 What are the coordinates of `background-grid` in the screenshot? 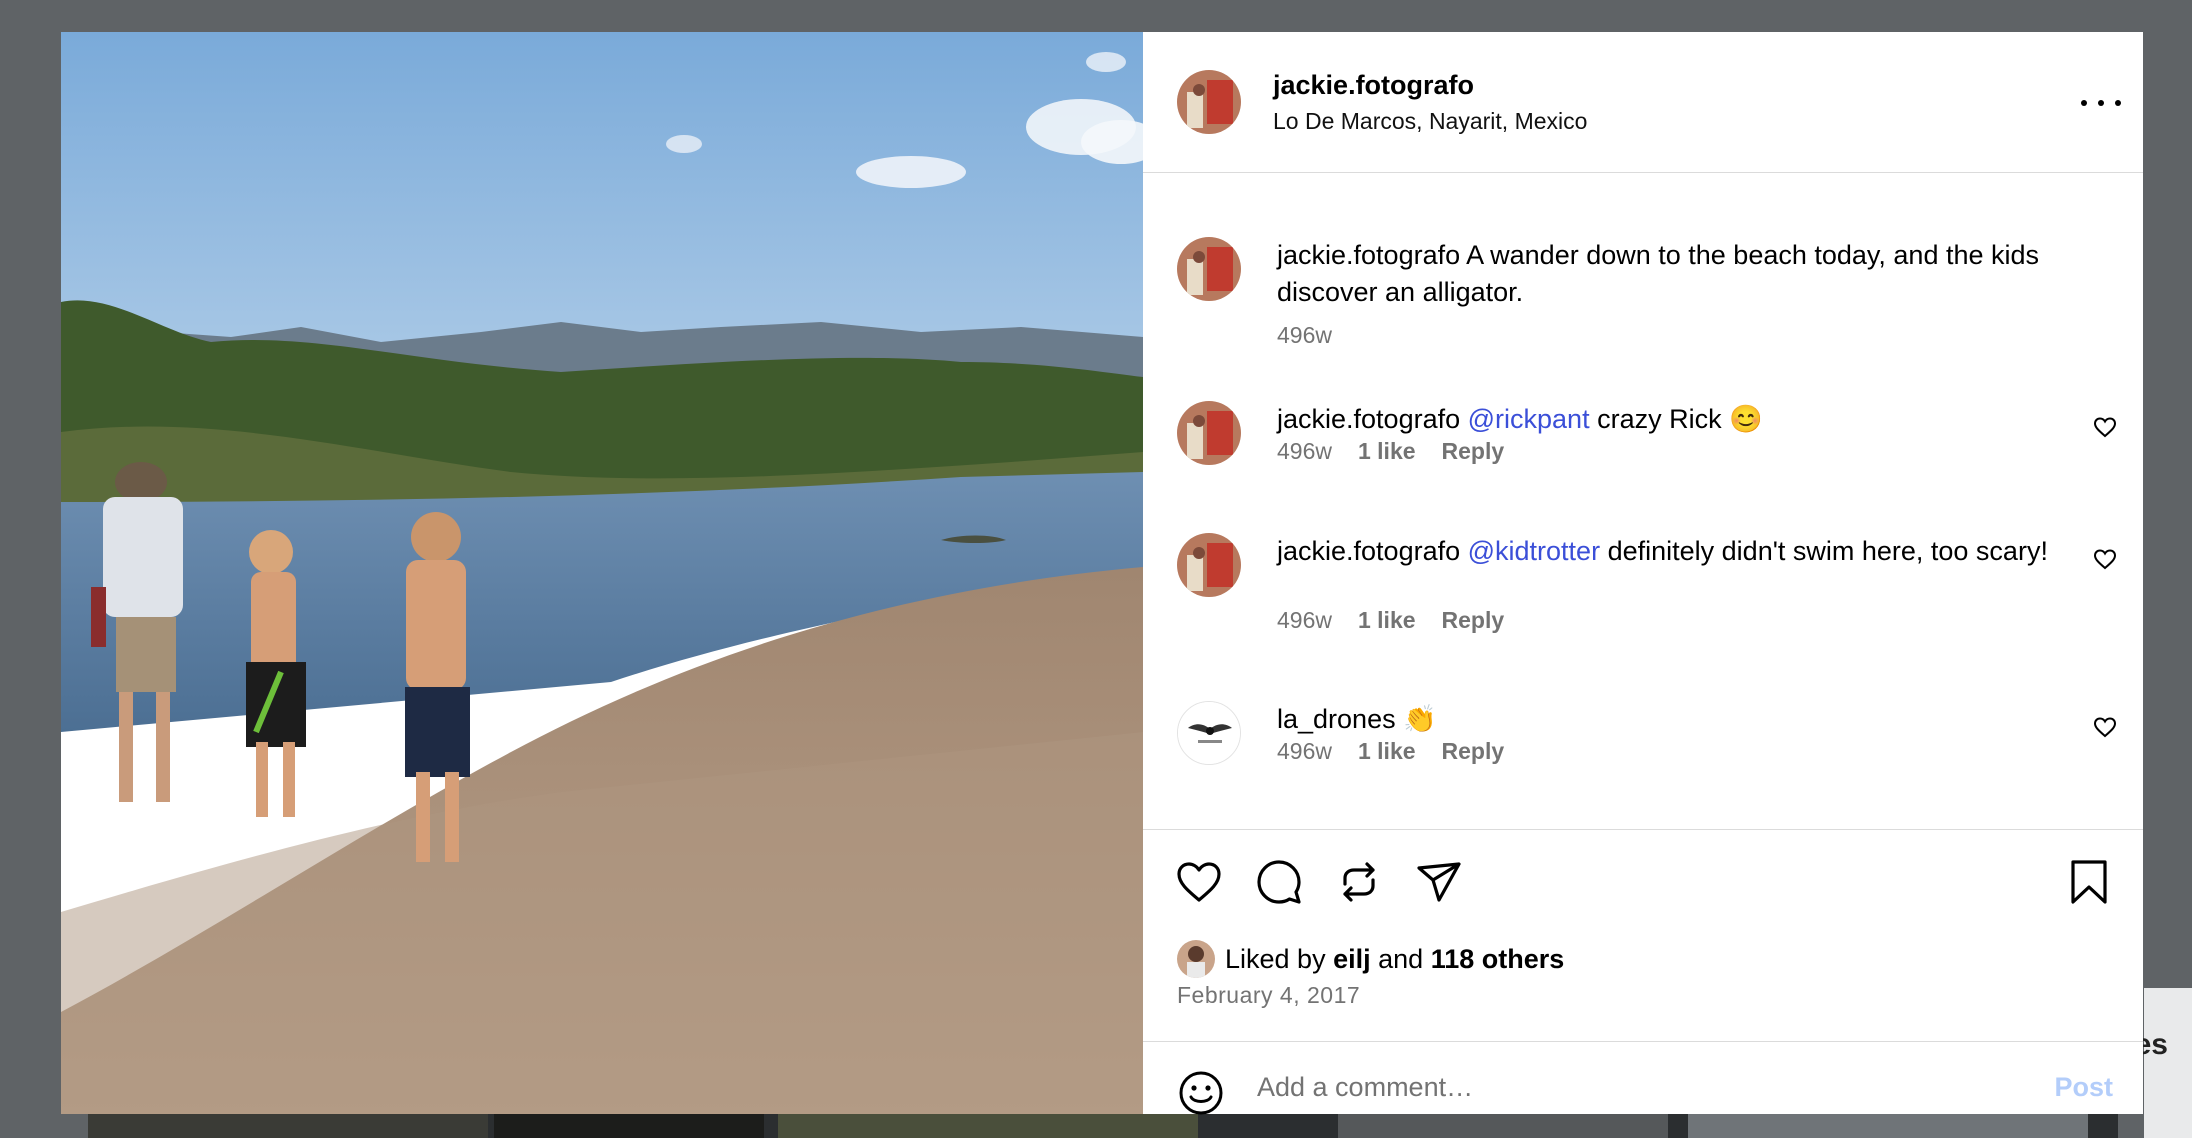 It's located at (1103, 1125).